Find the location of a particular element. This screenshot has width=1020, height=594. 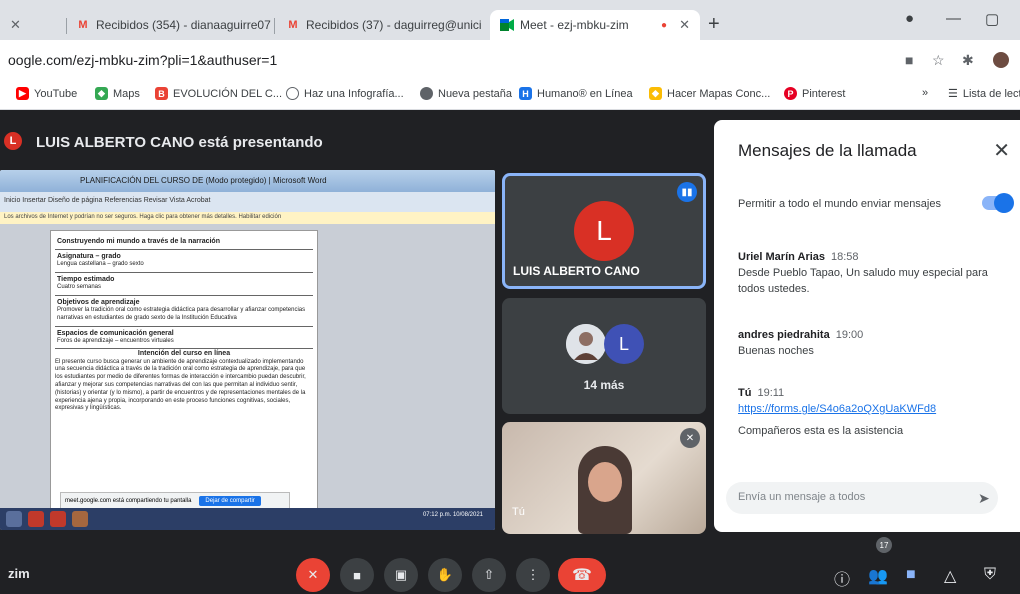

star-icon: ☆ is located at coordinates (938, 60).